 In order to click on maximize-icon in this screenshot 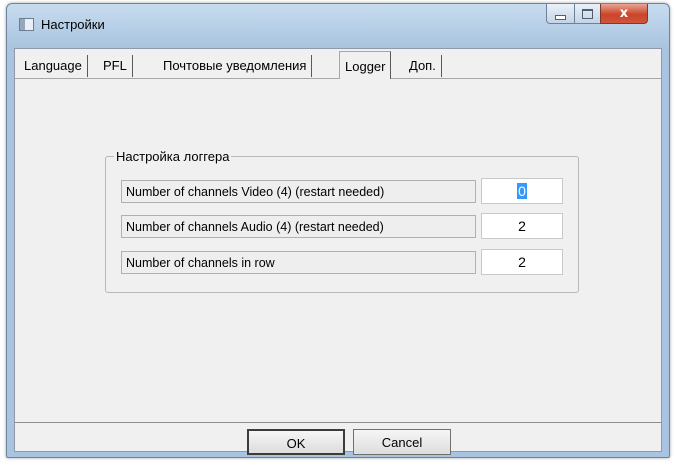, I will do `click(587, 13)`.